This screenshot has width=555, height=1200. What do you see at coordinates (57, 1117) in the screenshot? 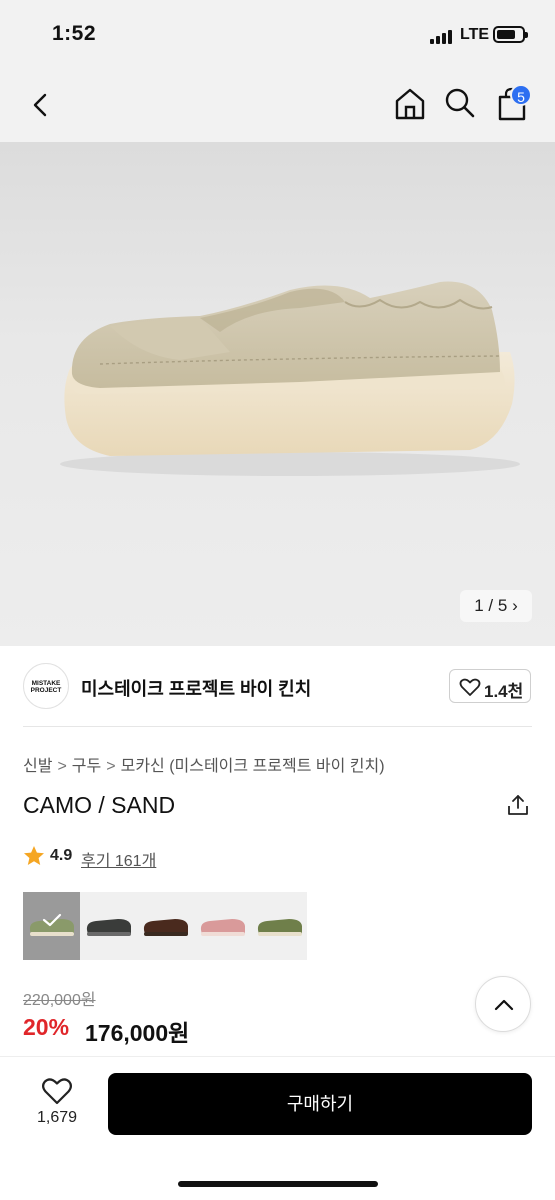
I see `wishlist-count: 1,679` at bounding box center [57, 1117].